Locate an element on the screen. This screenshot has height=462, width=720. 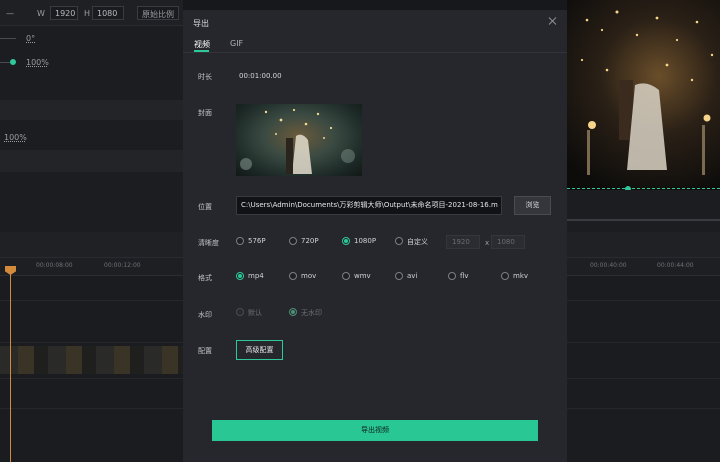
preview-scrollbar is located at coordinates (643, 220).